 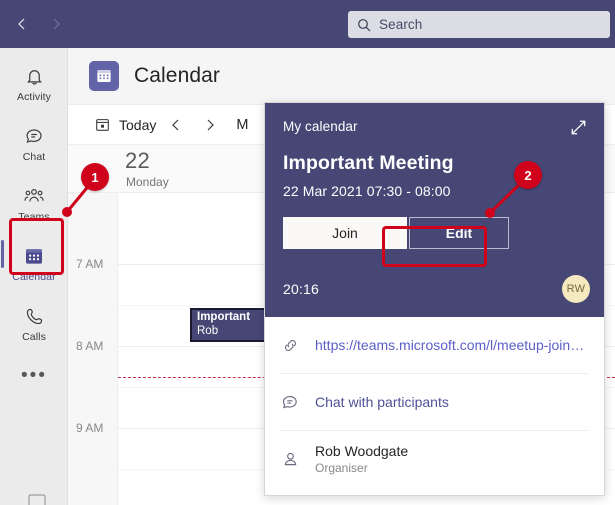 I want to click on forward-arrow-icon, so click(x=56, y=24).